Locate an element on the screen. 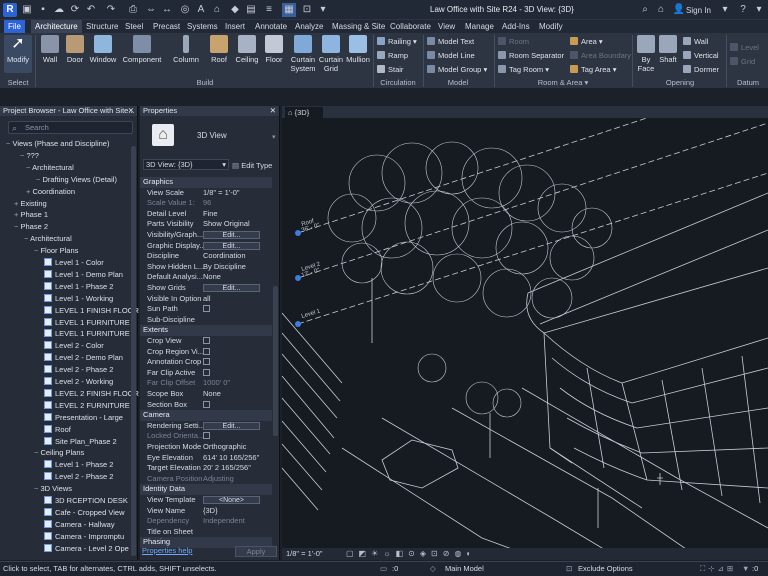 The image size is (768, 576). align-icon: ▤ is located at coordinates (251, 10).